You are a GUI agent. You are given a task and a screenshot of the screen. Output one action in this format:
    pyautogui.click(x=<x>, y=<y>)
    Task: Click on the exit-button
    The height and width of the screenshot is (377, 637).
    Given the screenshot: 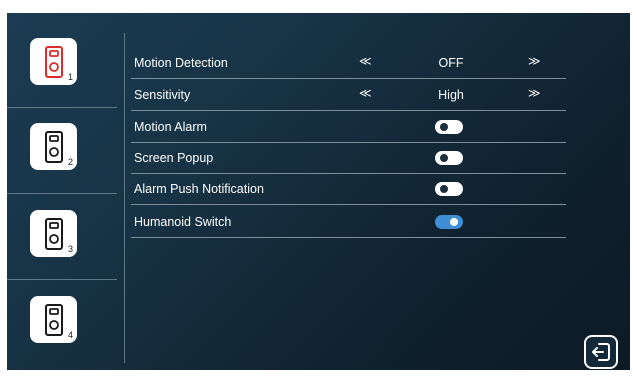 What is the action you would take?
    pyautogui.click(x=601, y=352)
    